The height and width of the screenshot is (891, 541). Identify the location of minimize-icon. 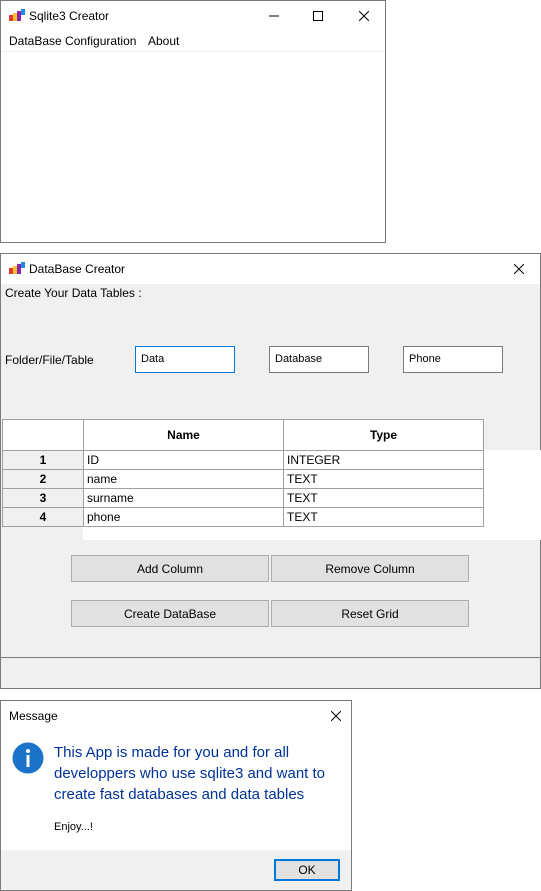
(273, 16).